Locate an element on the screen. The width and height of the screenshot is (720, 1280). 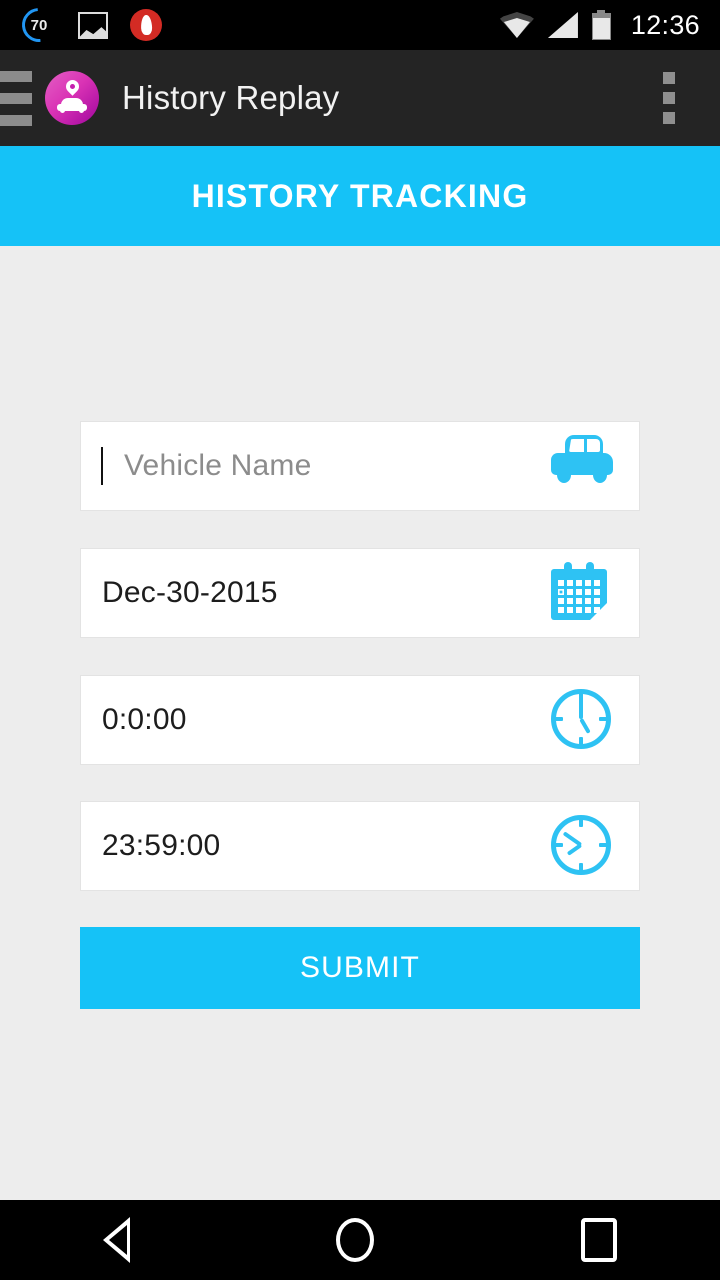
app-title: History Replay is located at coordinates (231, 97).